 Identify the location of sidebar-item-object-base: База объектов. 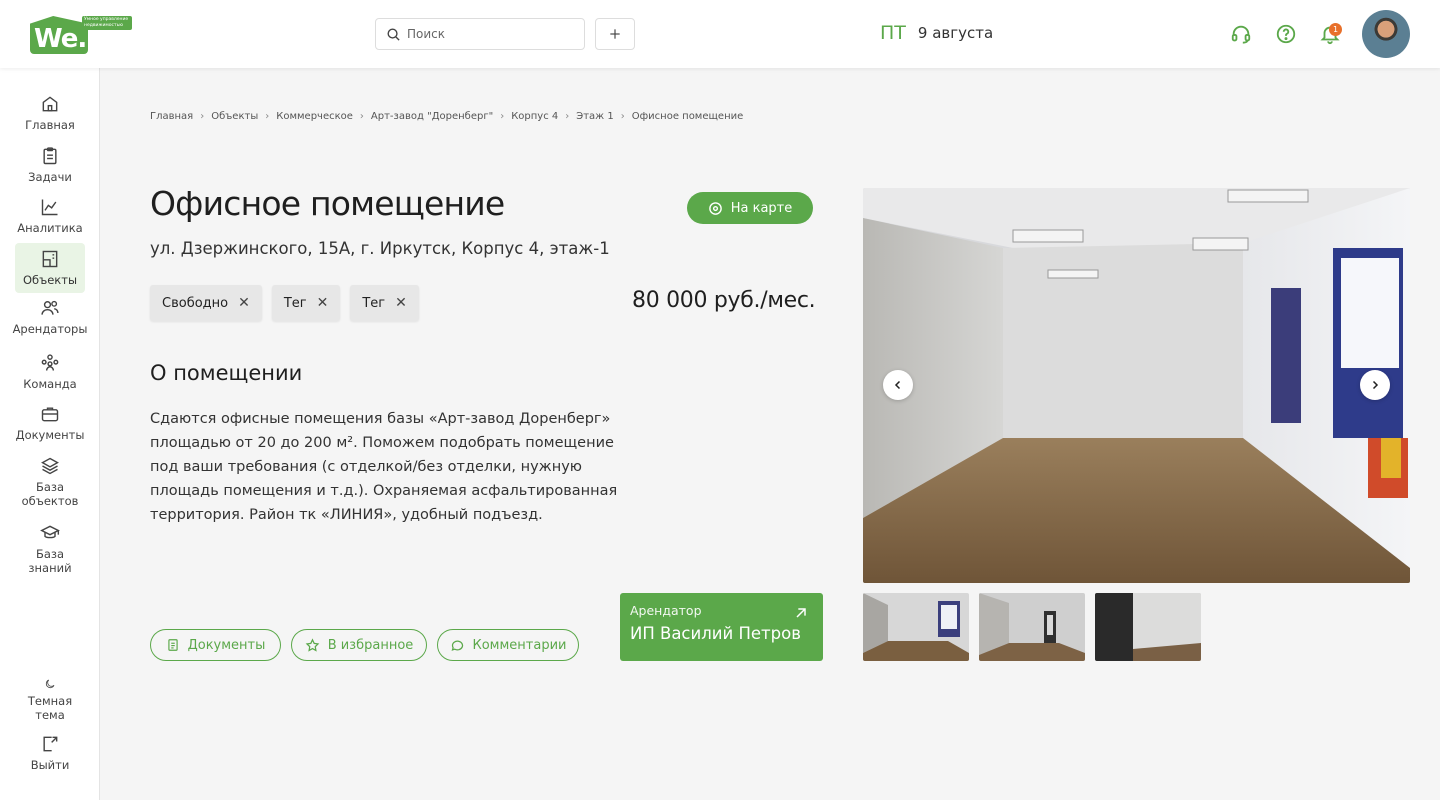
(50, 484).